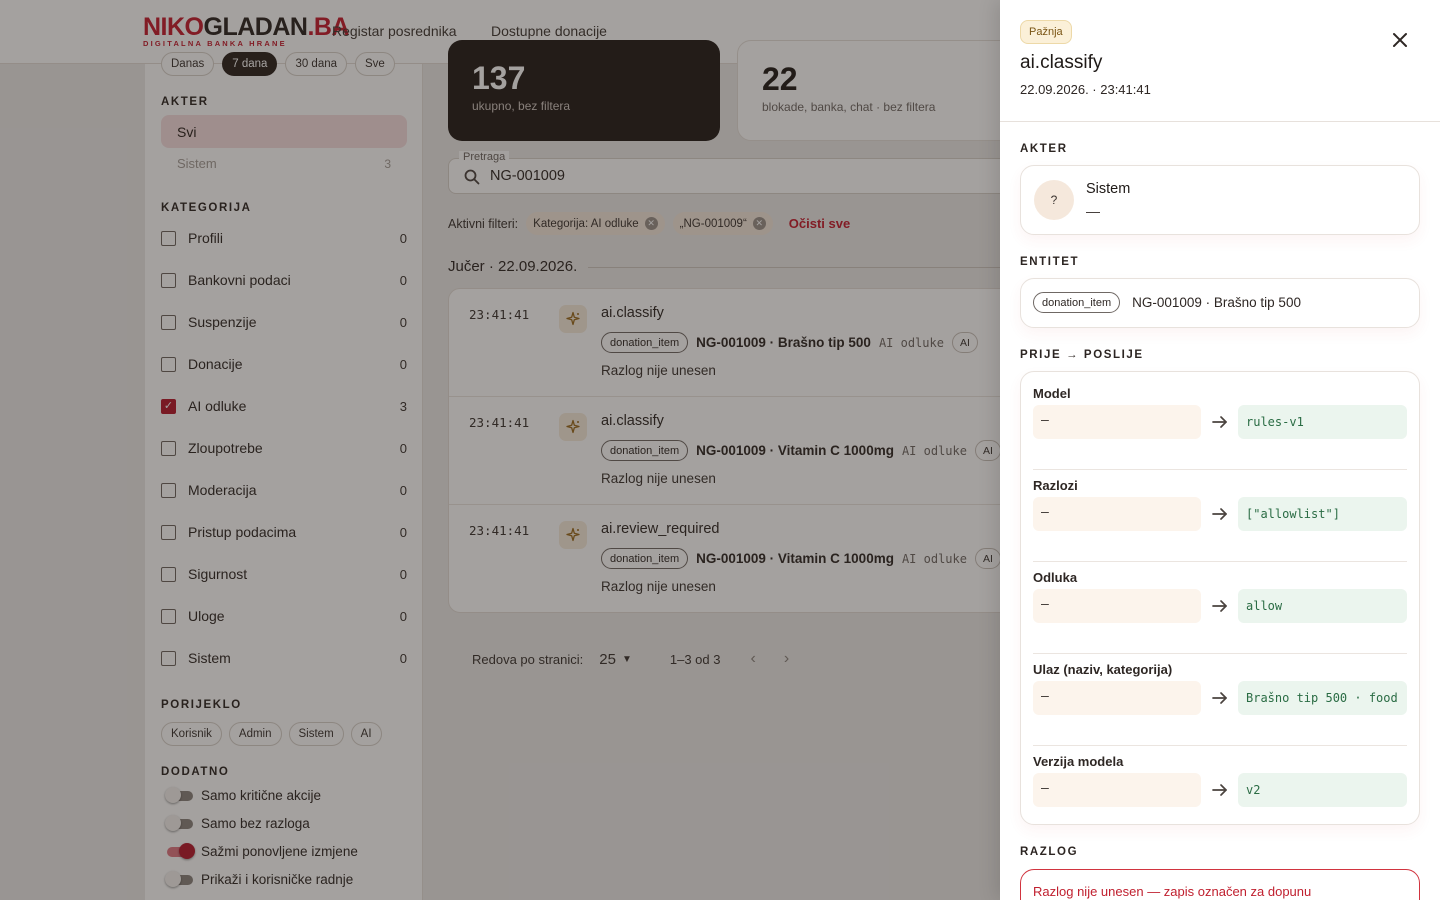 The height and width of the screenshot is (900, 1440). What do you see at coordinates (1216, 302) in the screenshot?
I see `entity-reference: NG-001009 · Brašno tip 500` at bounding box center [1216, 302].